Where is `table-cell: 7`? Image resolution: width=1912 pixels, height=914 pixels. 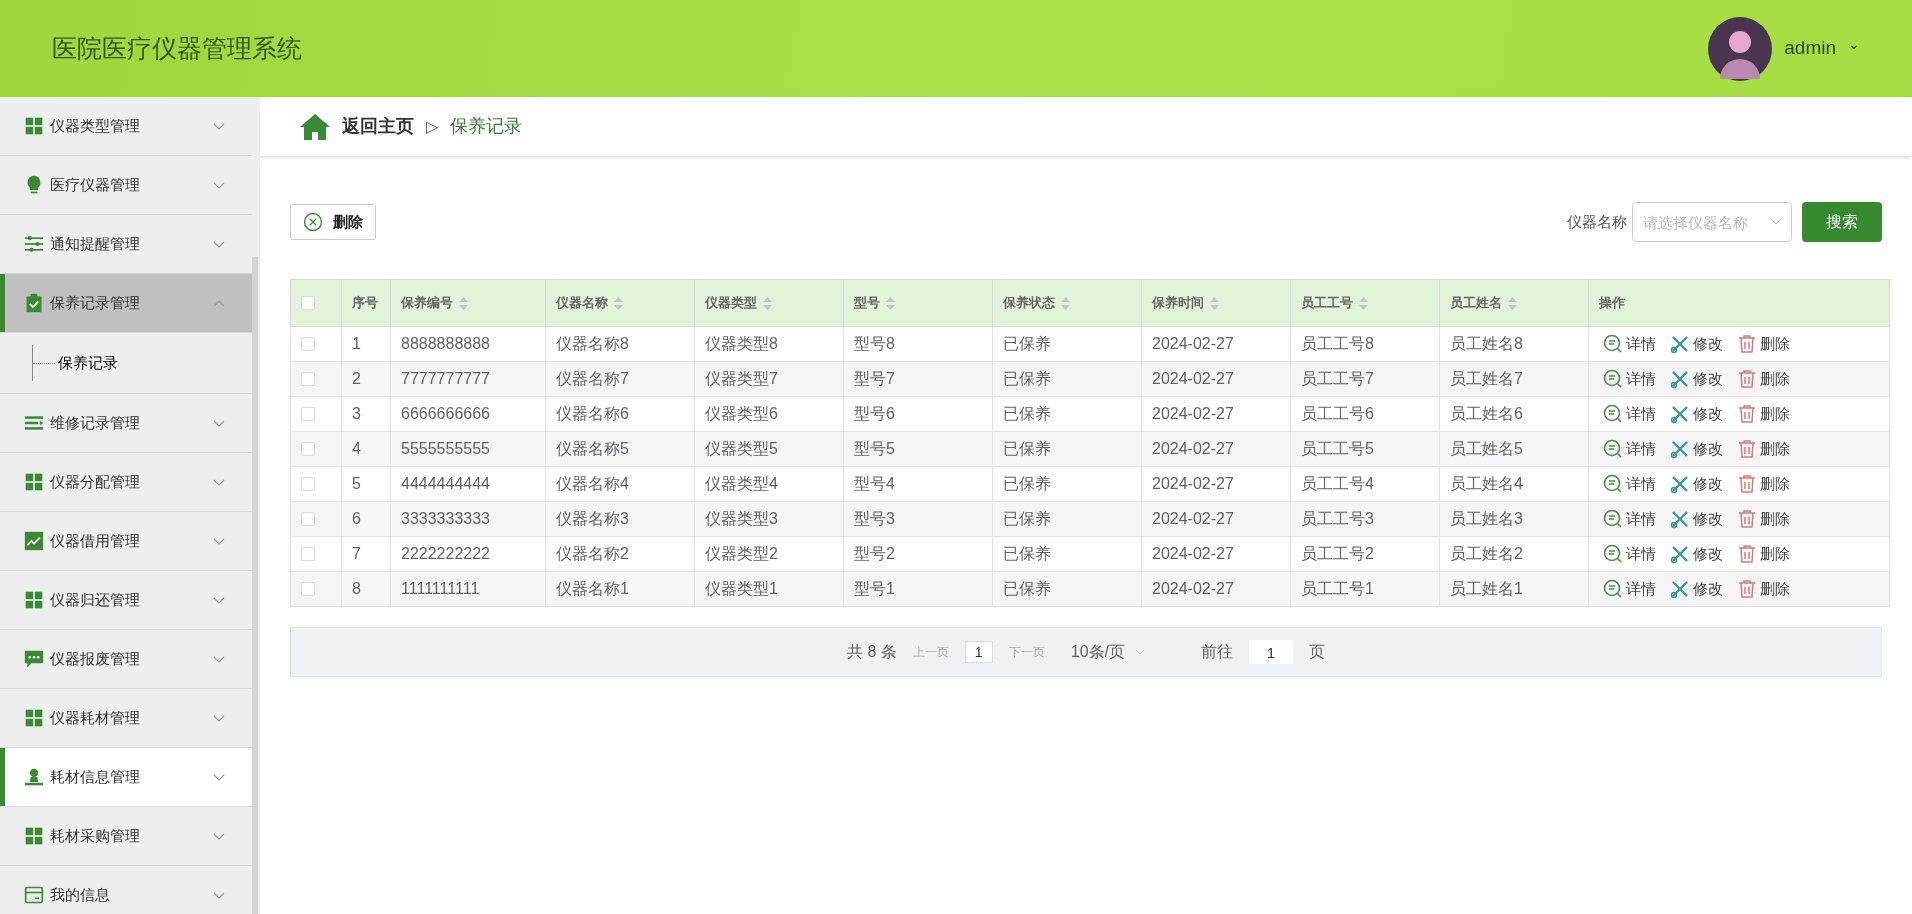 table-cell: 7 is located at coordinates (356, 553).